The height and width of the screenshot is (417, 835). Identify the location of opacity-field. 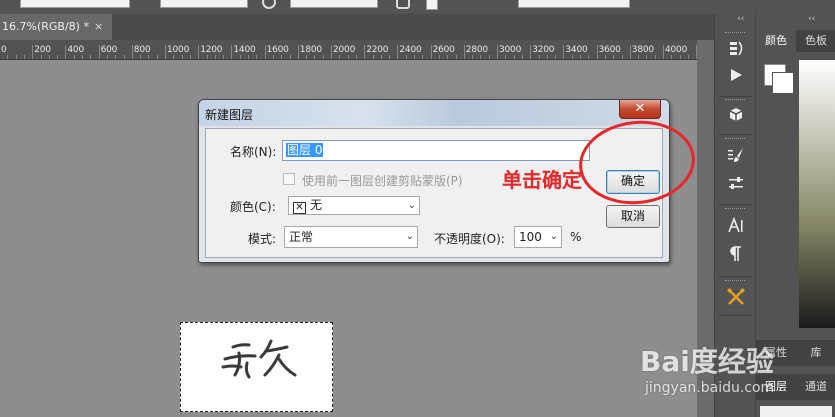
(204, 4).